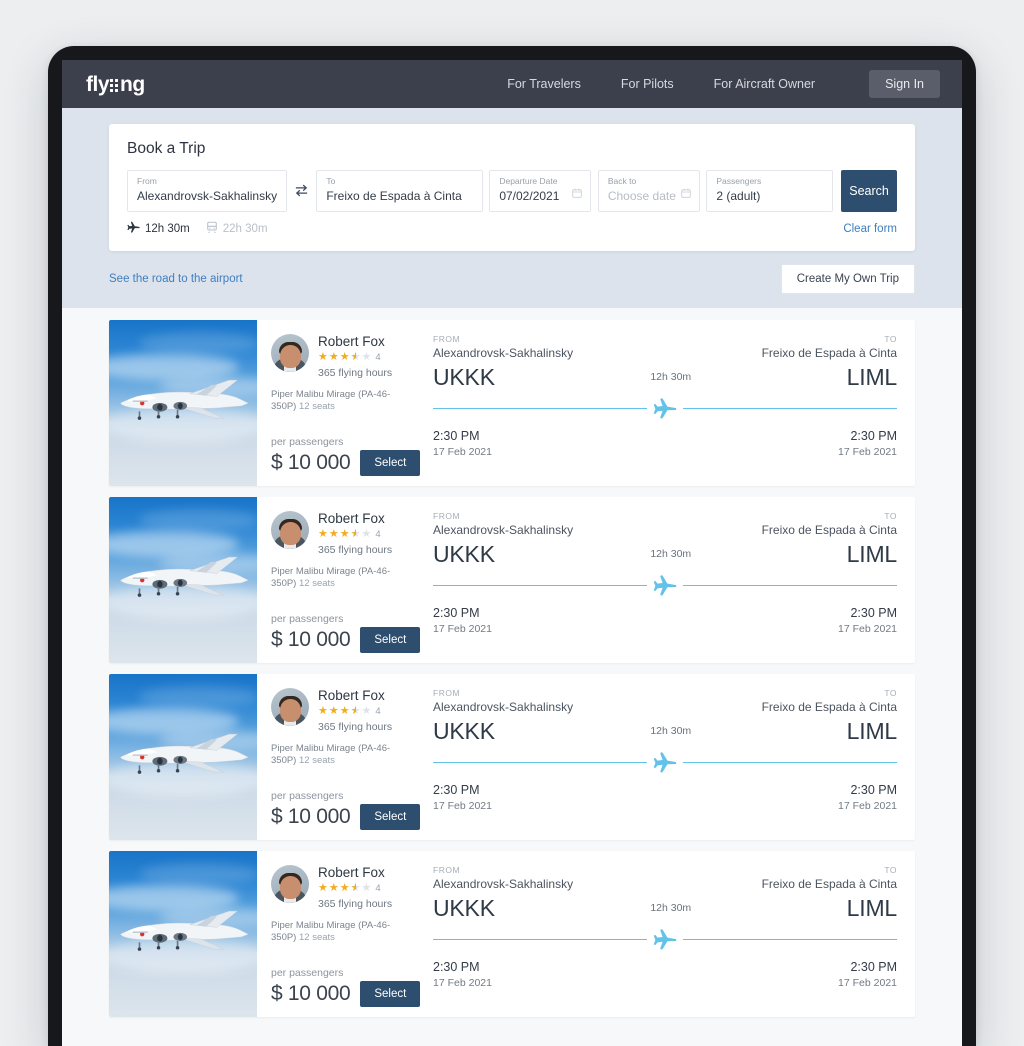  I want to click on to-input: Freixo de Espada à Cinta, so click(399, 196).